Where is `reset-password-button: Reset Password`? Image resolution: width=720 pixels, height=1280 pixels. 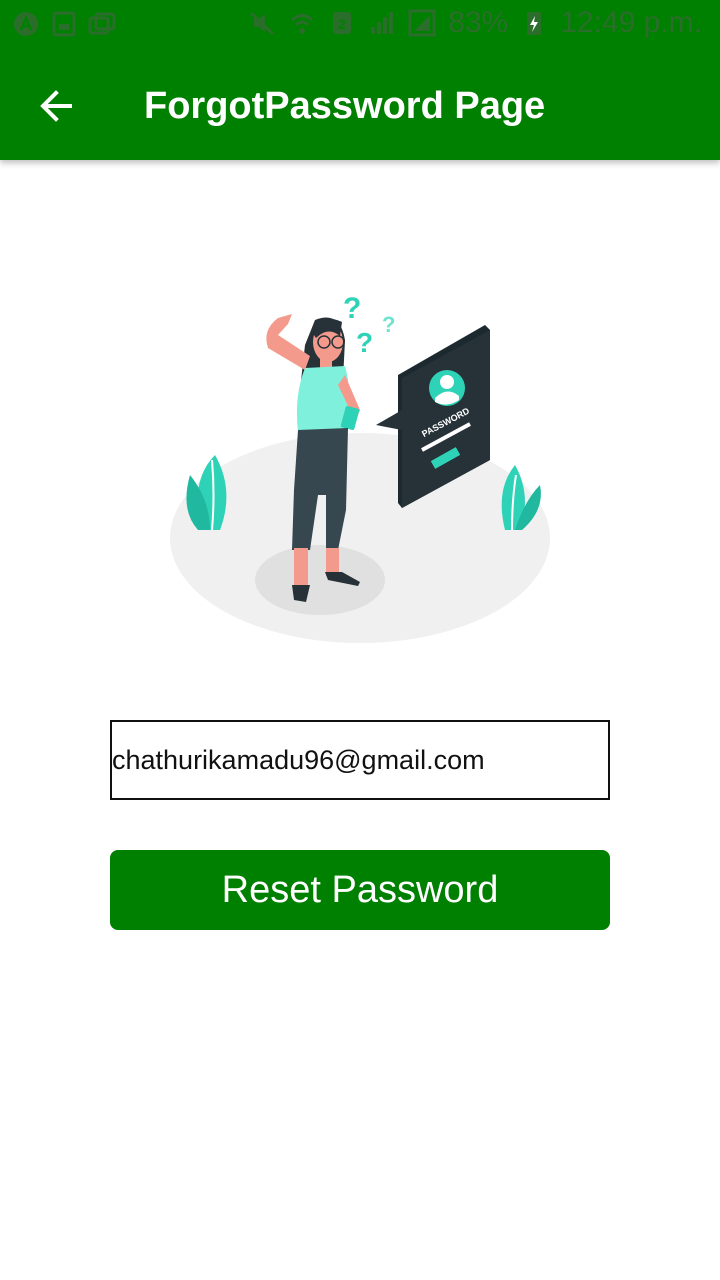
reset-password-button: Reset Password is located at coordinates (360, 890).